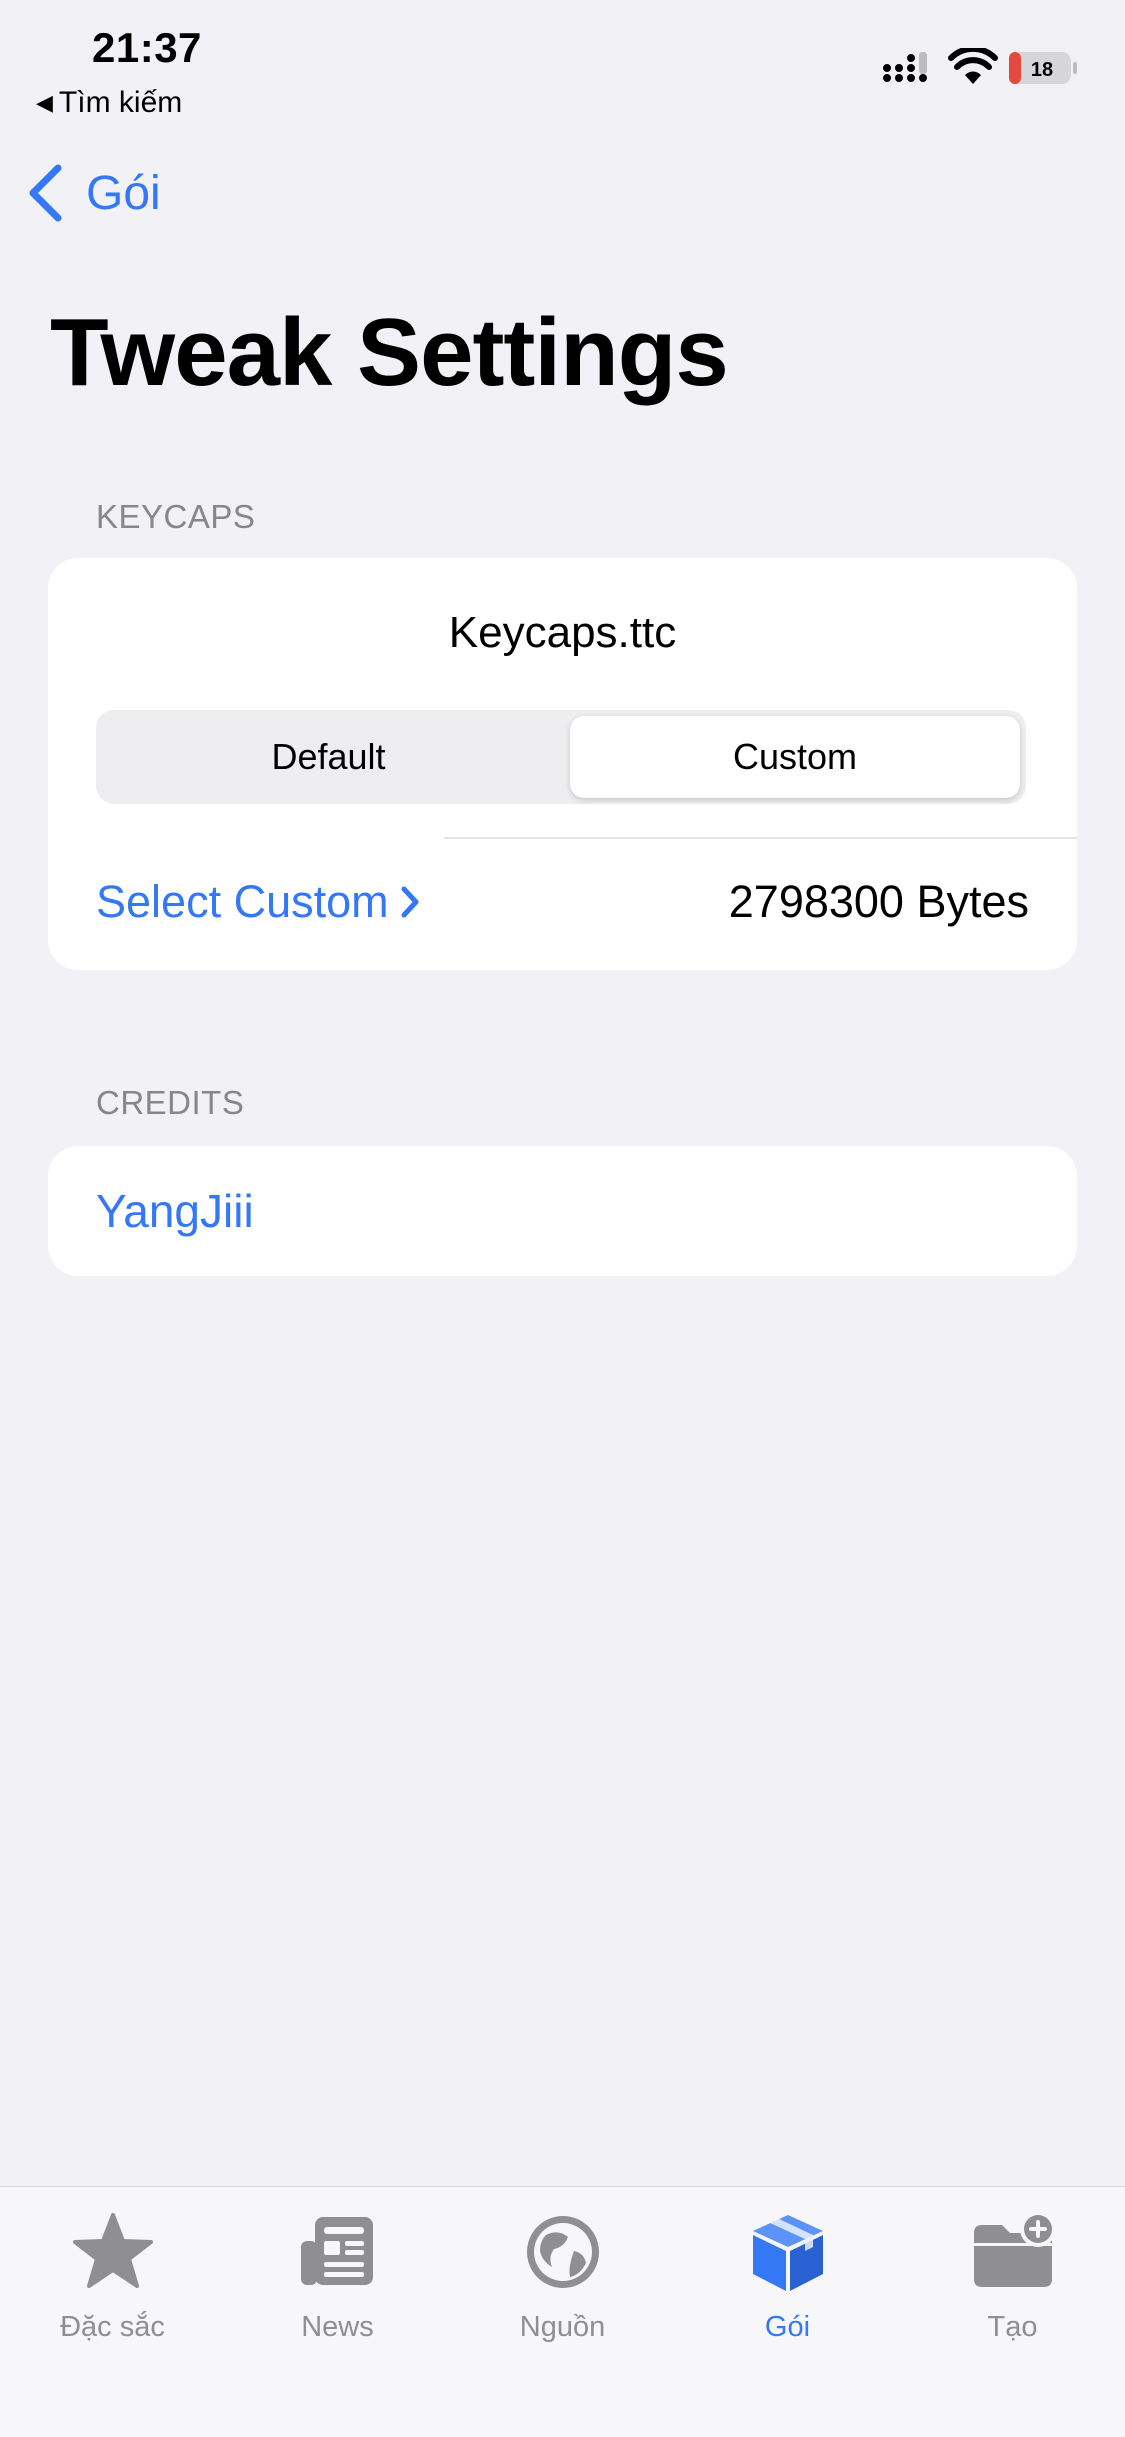  I want to click on chevron-left-icon, so click(45, 193).